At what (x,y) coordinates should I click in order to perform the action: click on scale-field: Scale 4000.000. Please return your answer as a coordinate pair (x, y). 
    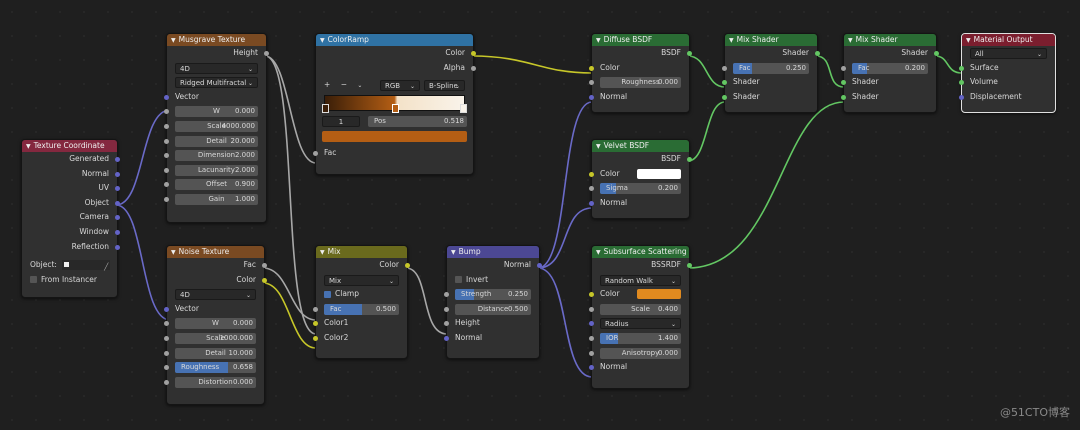
    Looking at the image, I should click on (216, 126).